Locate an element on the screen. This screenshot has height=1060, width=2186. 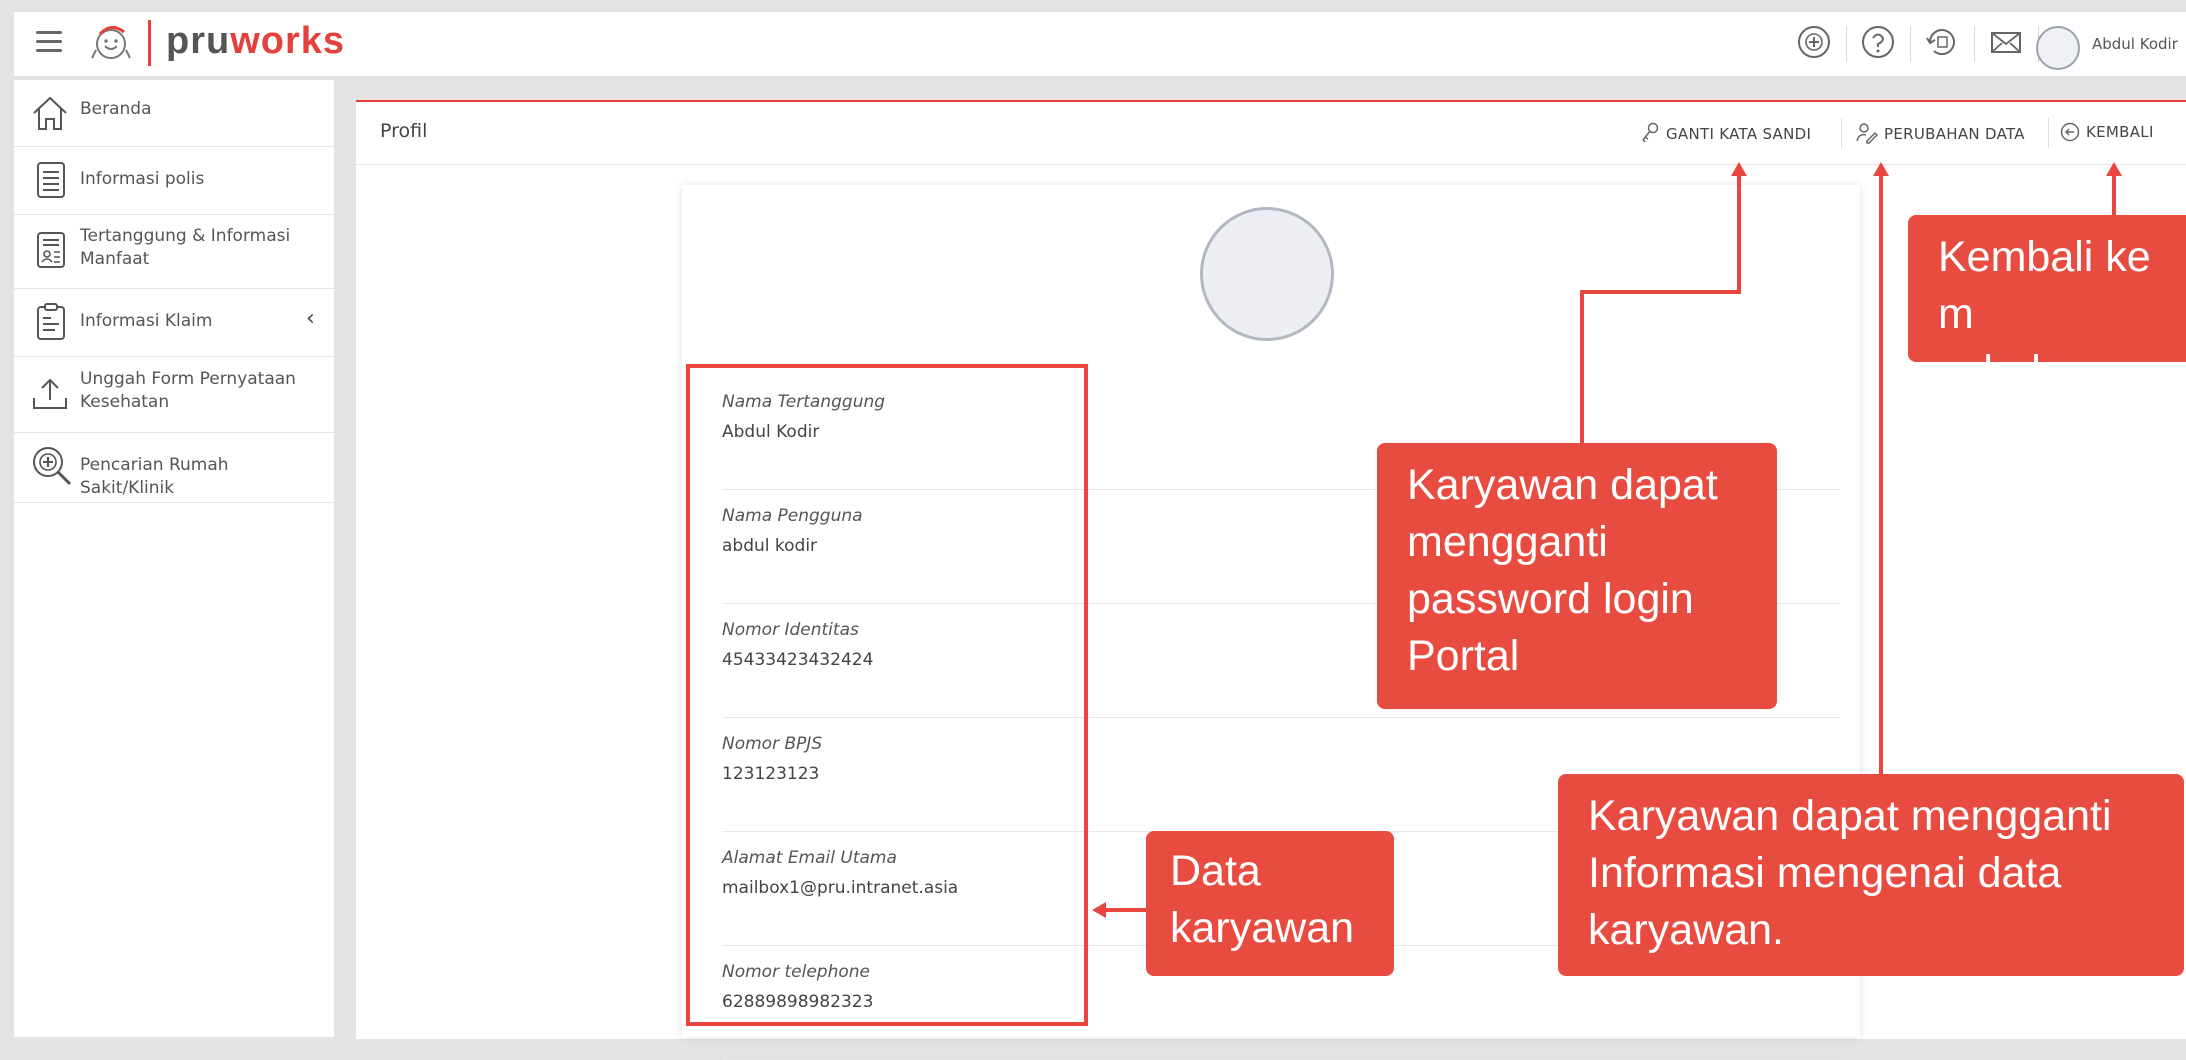
callout-line: password login is located at coordinates (1550, 599).